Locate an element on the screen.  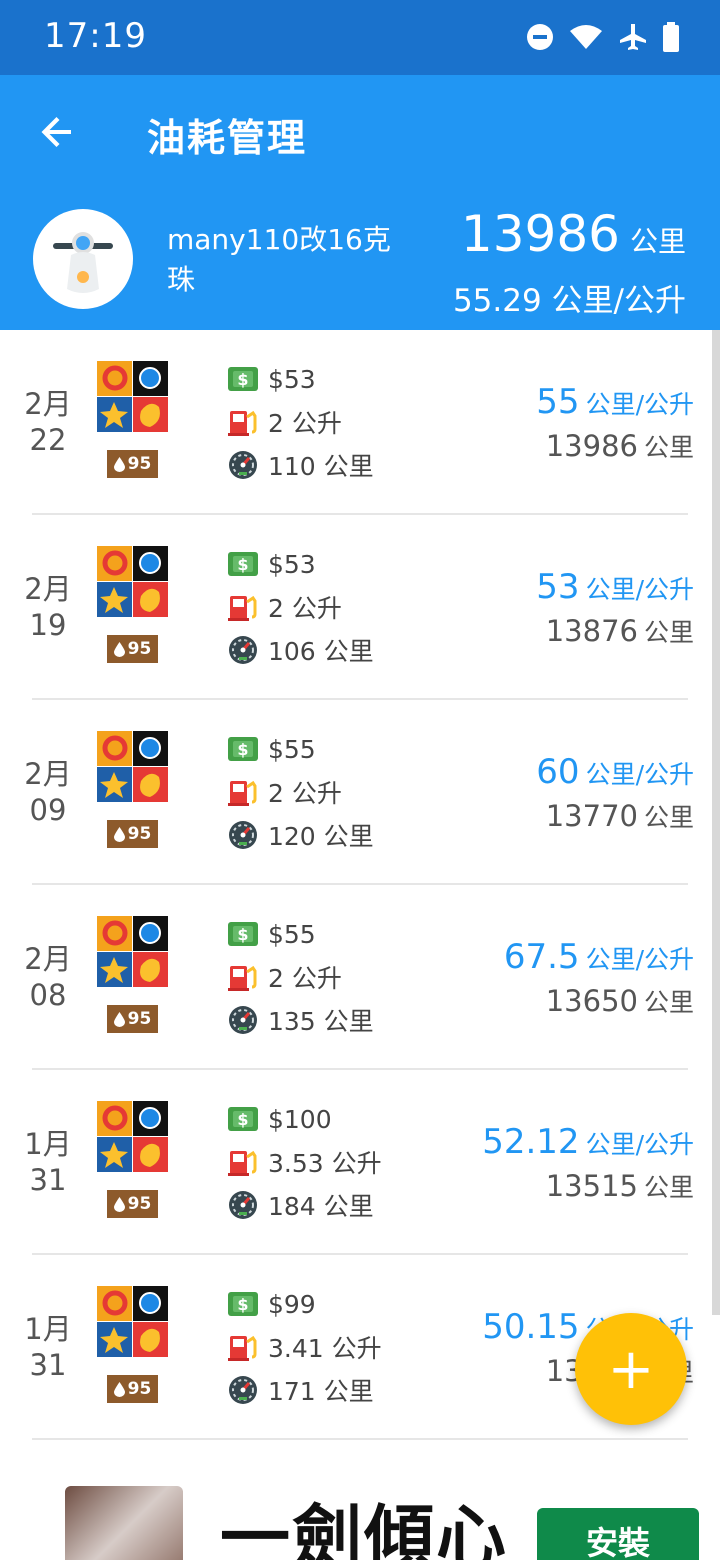
record-liters: 2 公升 is located at coordinates (285, 792).